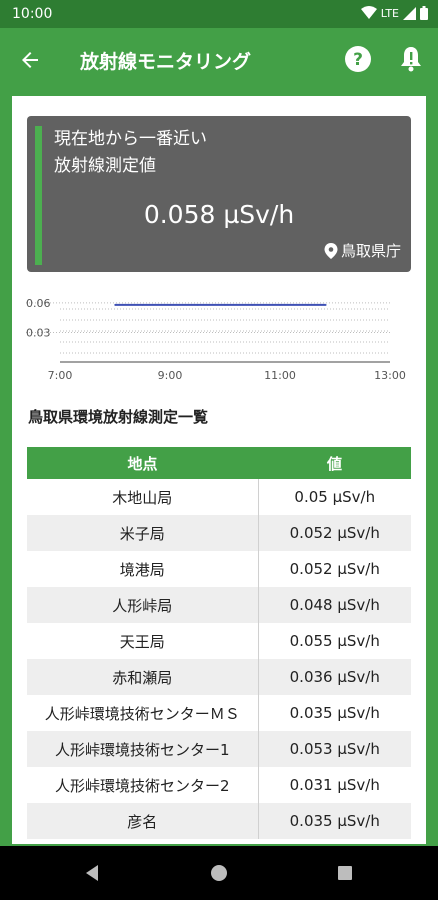 This screenshot has width=438, height=900. I want to click on radiation-chart: 0.06 0.03 7:00 9:00 11:00 13:00, so click(216, 339).